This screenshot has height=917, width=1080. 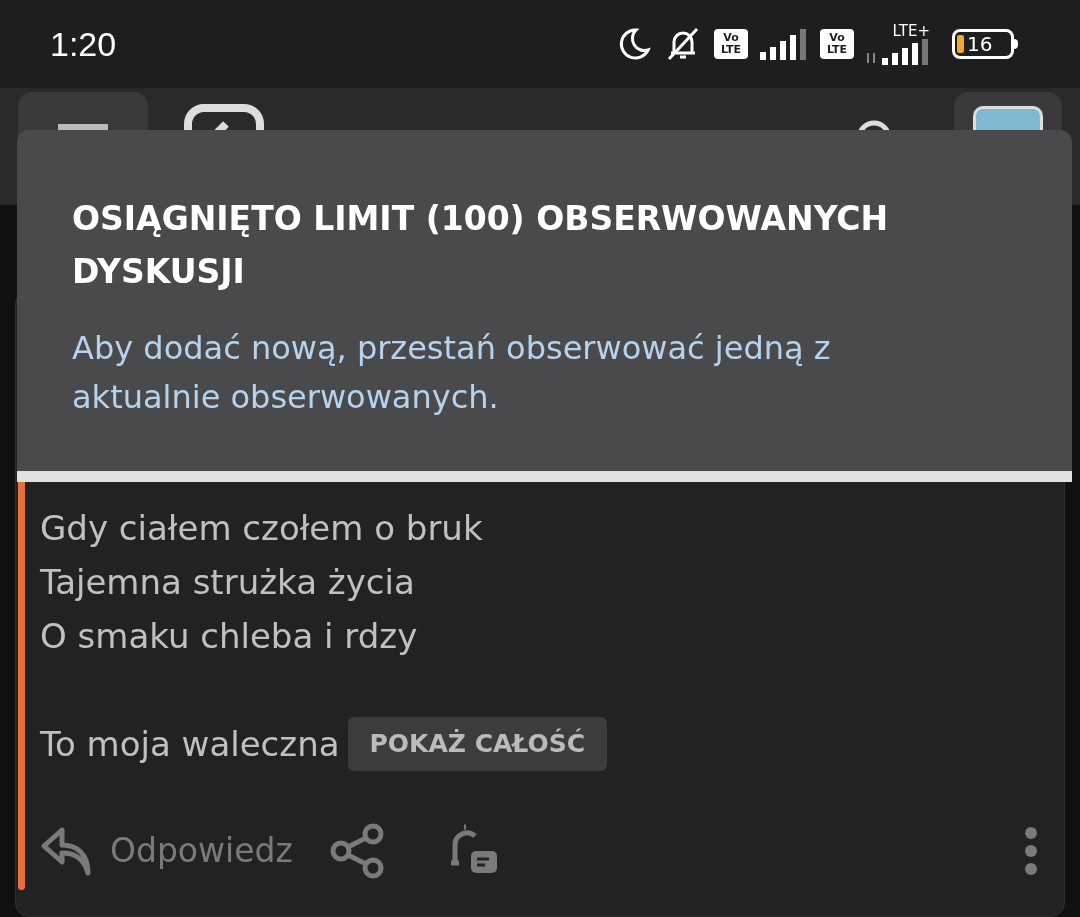 What do you see at coordinates (66, 851) in the screenshot?
I see `reply-arrow-icon` at bounding box center [66, 851].